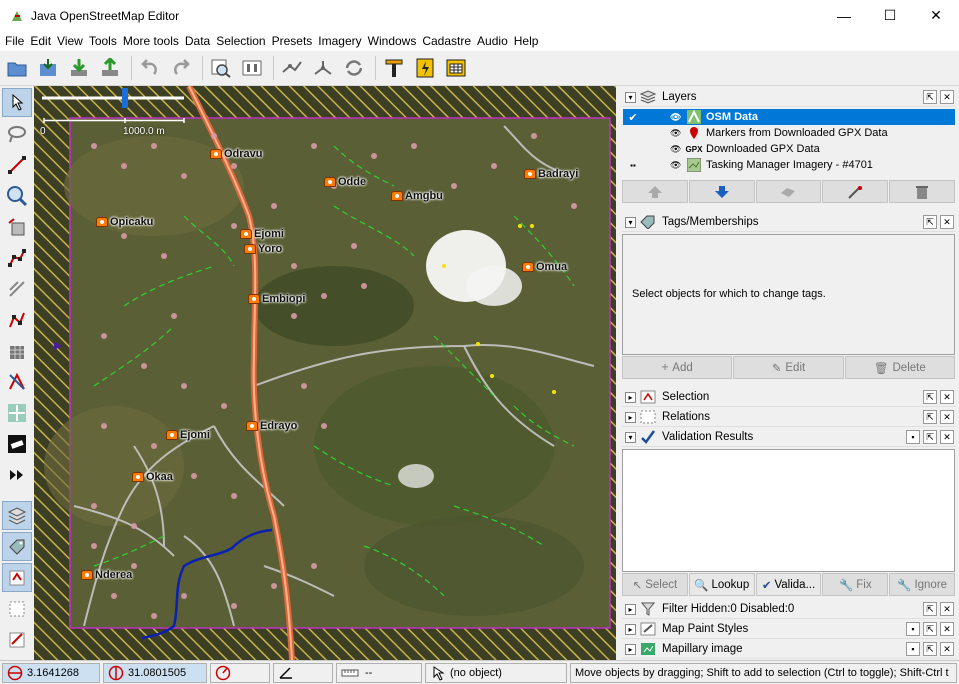  What do you see at coordinates (788, 191) in the screenshot?
I see `merge-layer-icon` at bounding box center [788, 191].